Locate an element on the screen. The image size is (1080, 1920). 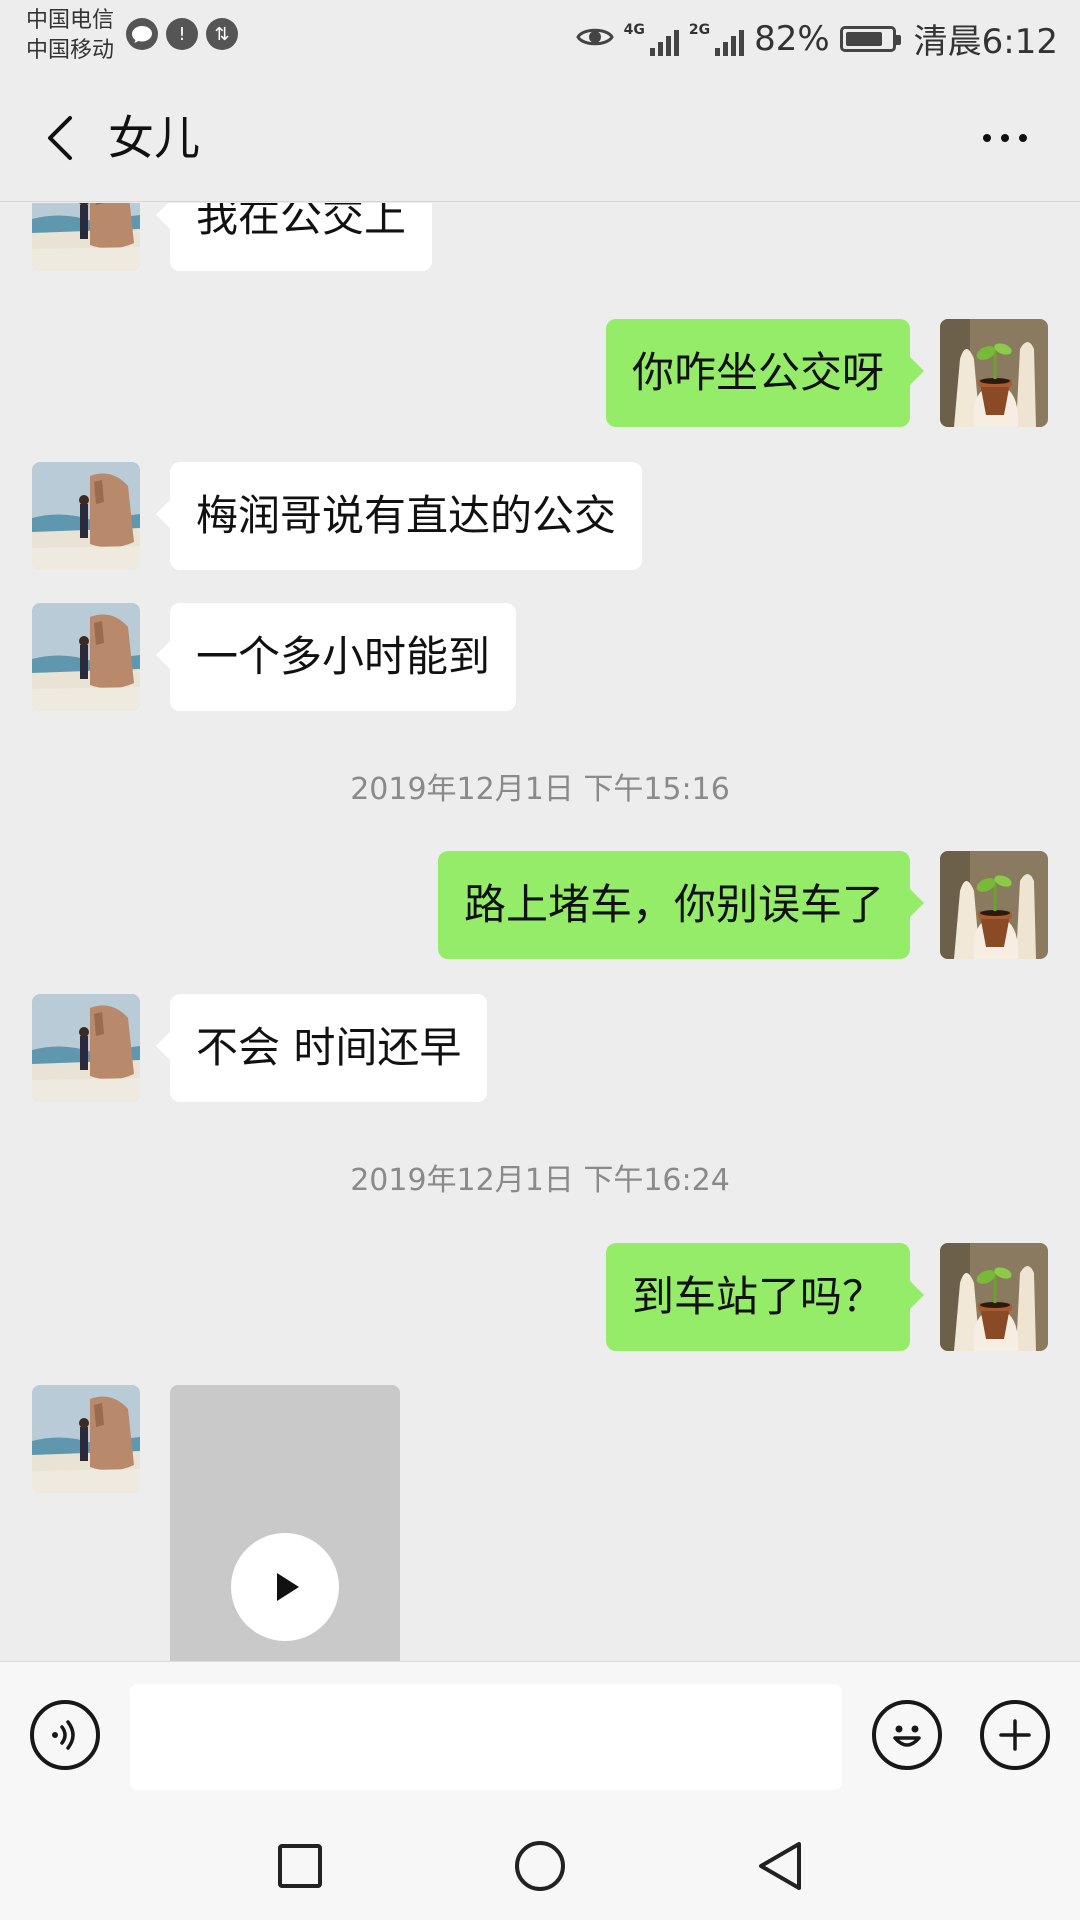
message-bubble-outgoing: 你咋坐公交呀 is located at coordinates (765, 373).